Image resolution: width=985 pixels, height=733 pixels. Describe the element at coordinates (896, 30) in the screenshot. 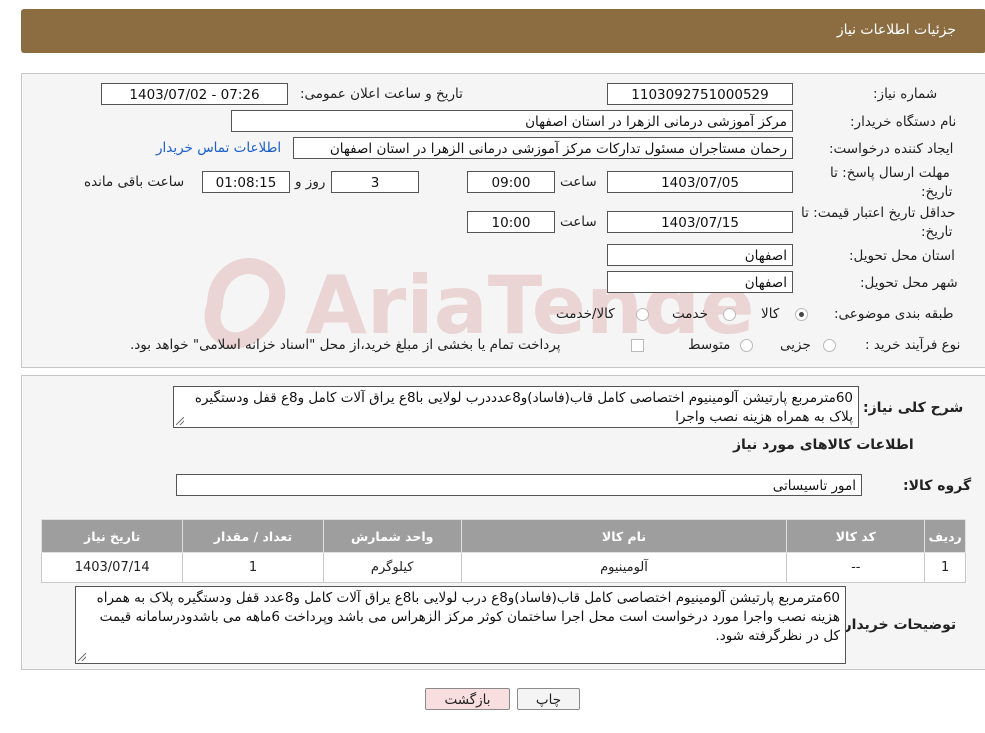

I see `page-title: جزئیات اطلاعات نیاز` at that location.